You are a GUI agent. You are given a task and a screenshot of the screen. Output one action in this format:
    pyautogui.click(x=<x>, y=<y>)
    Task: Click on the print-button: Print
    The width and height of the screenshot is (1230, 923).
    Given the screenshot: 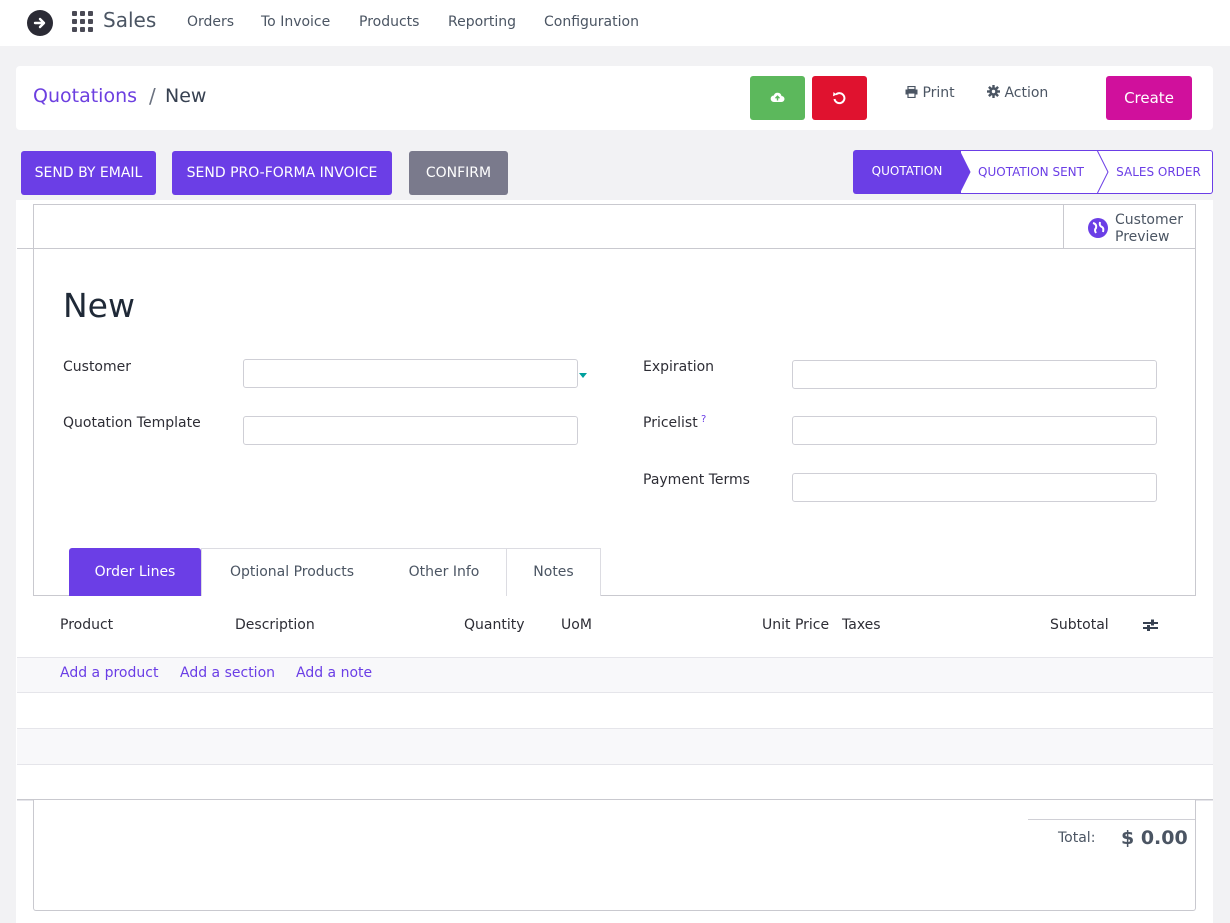 What is the action you would take?
    pyautogui.click(x=930, y=93)
    